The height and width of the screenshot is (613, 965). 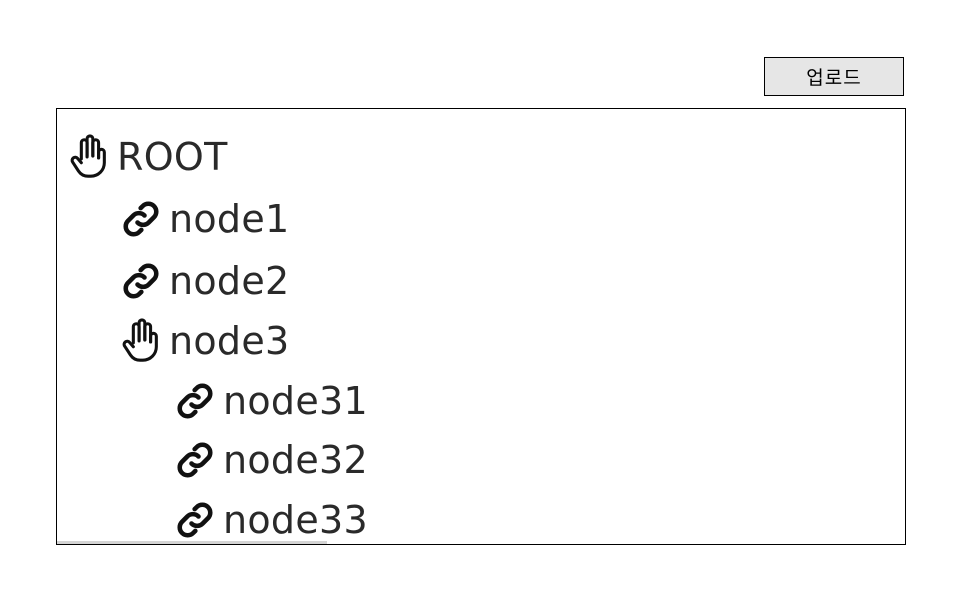 I want to click on tree-node-root: ROOT, so click(x=145, y=157).